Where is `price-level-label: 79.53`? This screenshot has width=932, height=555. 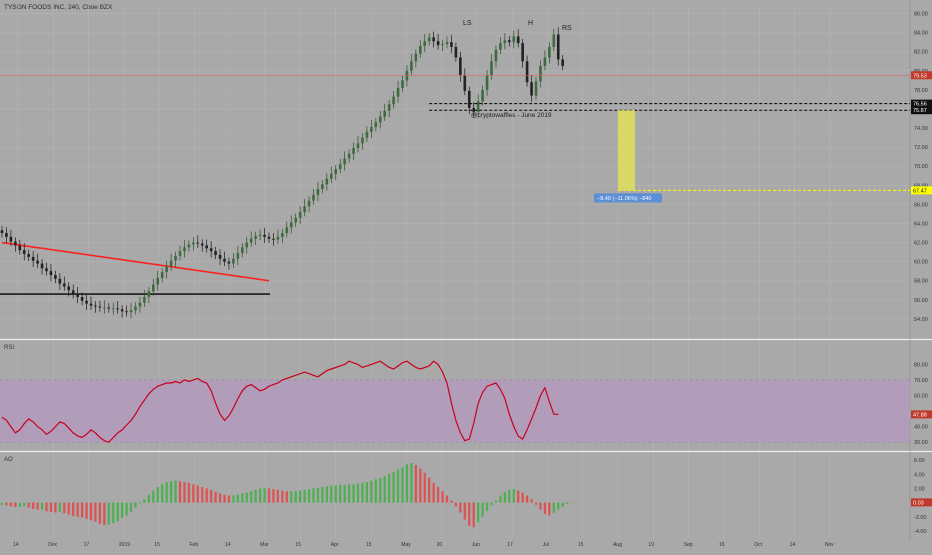
price-level-label: 79.53 is located at coordinates (920, 76).